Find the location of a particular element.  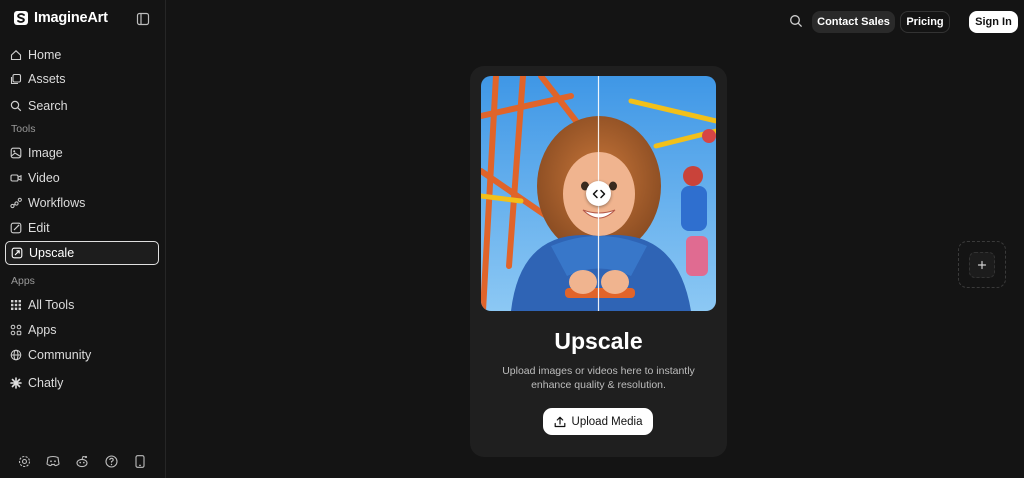

upscale-title: Upscale is located at coordinates (598, 341).